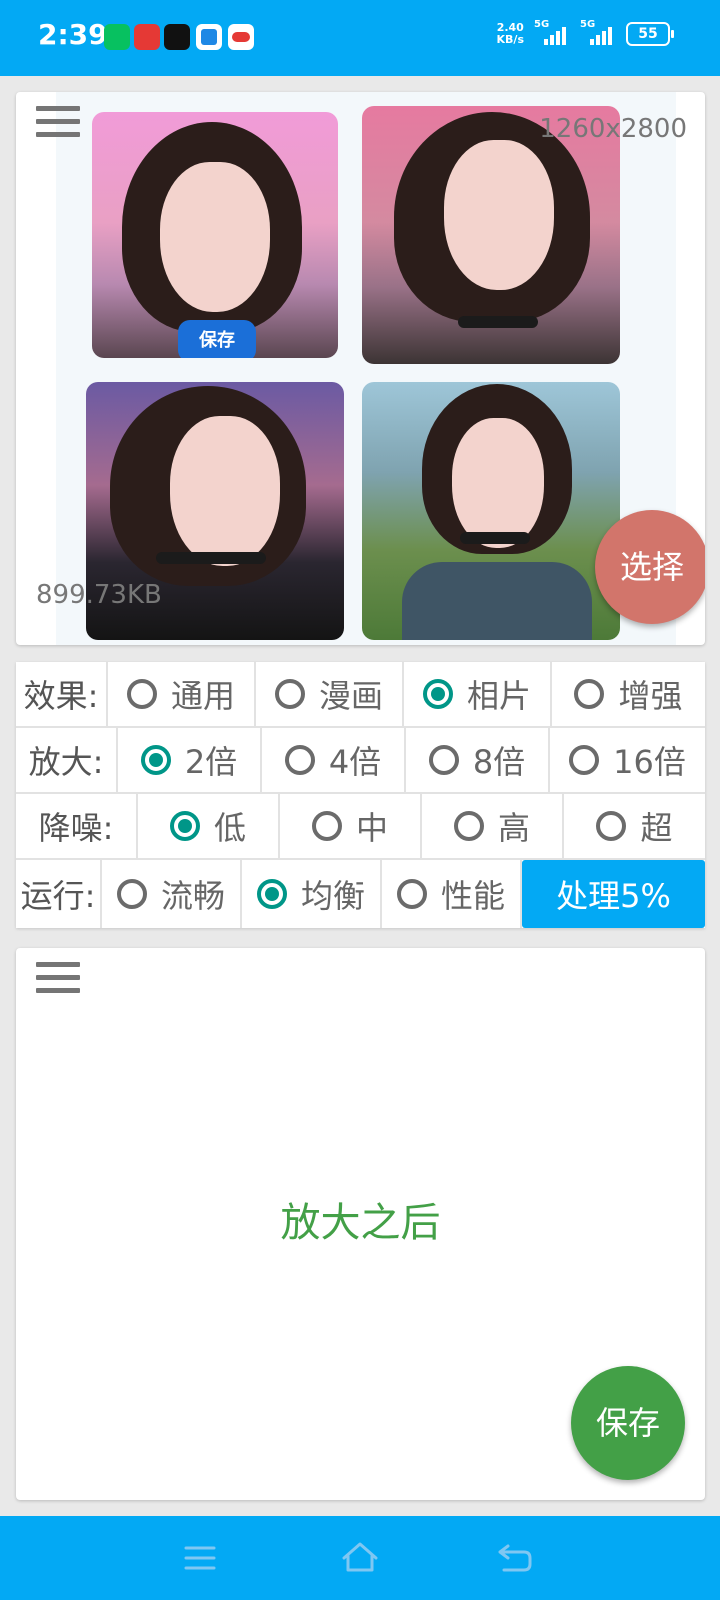 The height and width of the screenshot is (1600, 720). Describe the element at coordinates (147, 37) in the screenshot. I see `game-icon` at that location.